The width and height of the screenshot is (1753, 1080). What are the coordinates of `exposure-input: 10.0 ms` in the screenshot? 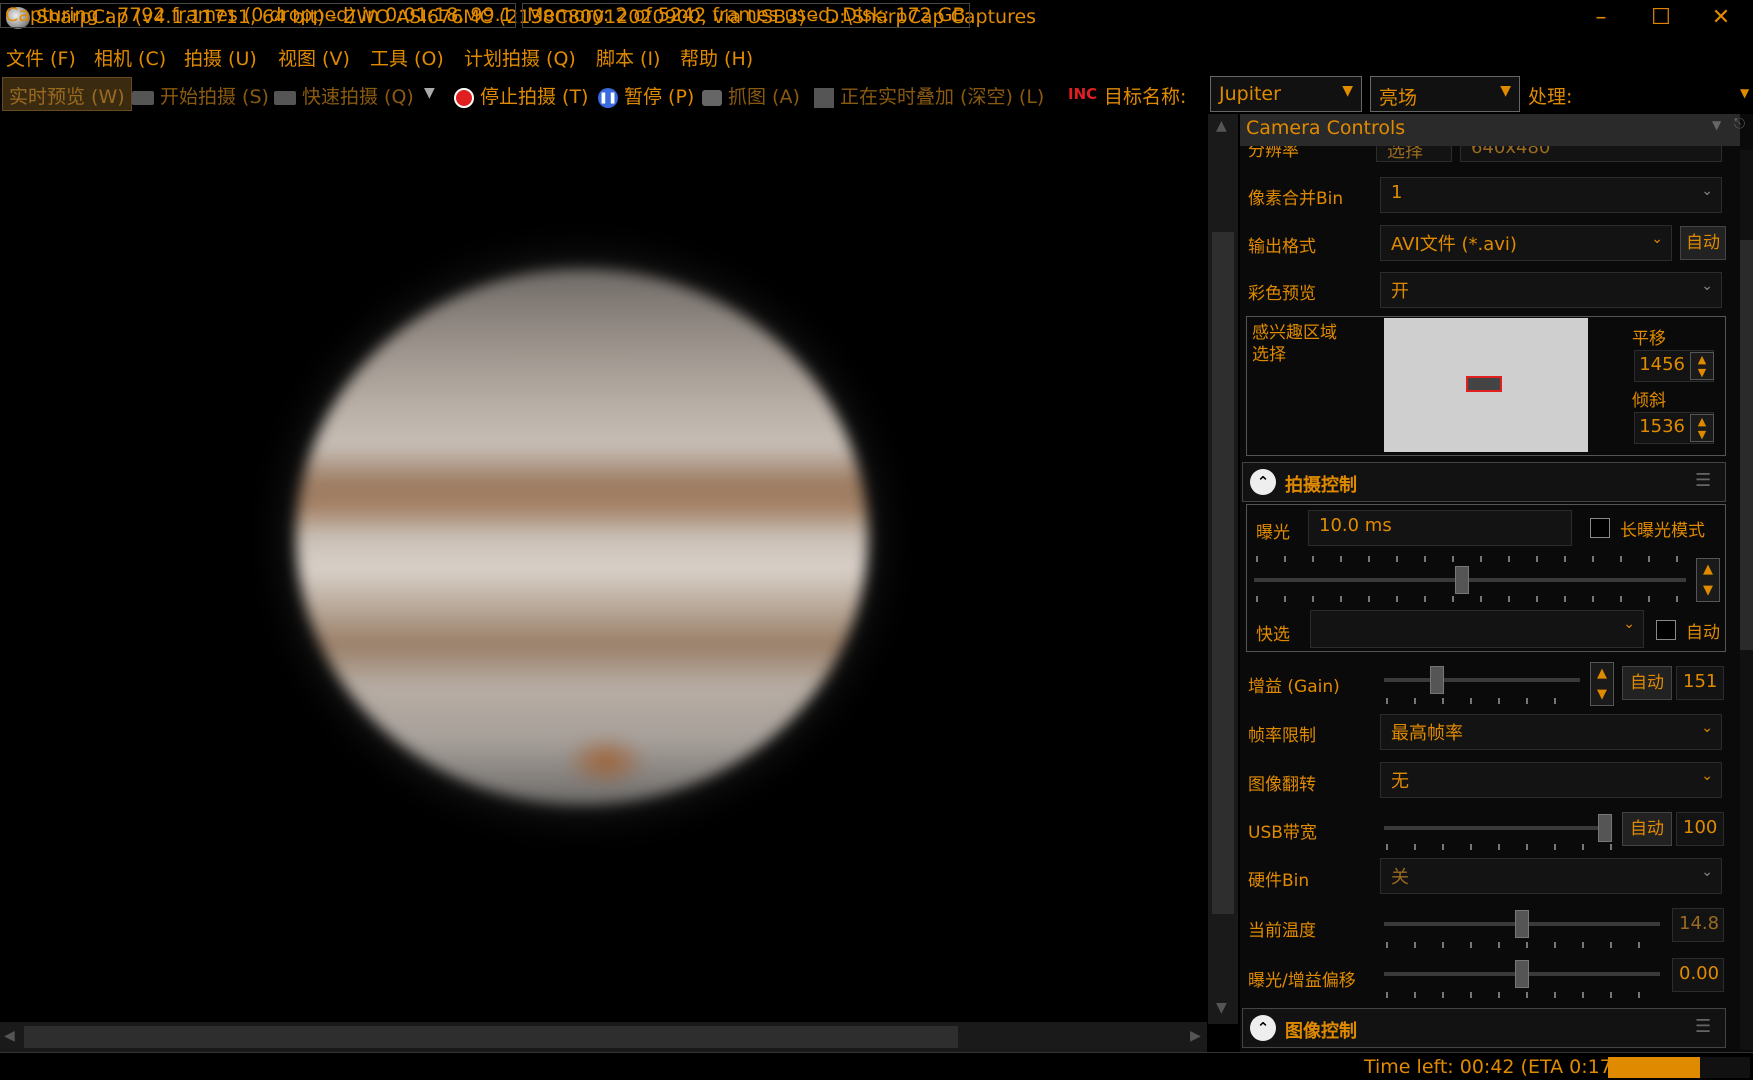 It's located at (1440, 528).